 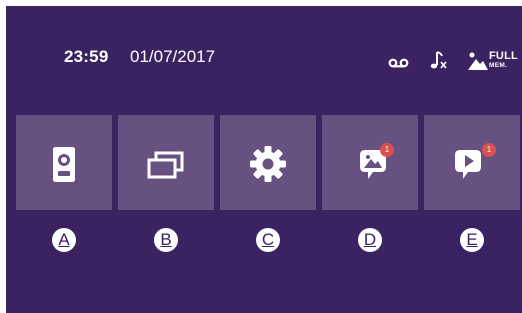 I want to click on label-d: D, so click(x=370, y=240).